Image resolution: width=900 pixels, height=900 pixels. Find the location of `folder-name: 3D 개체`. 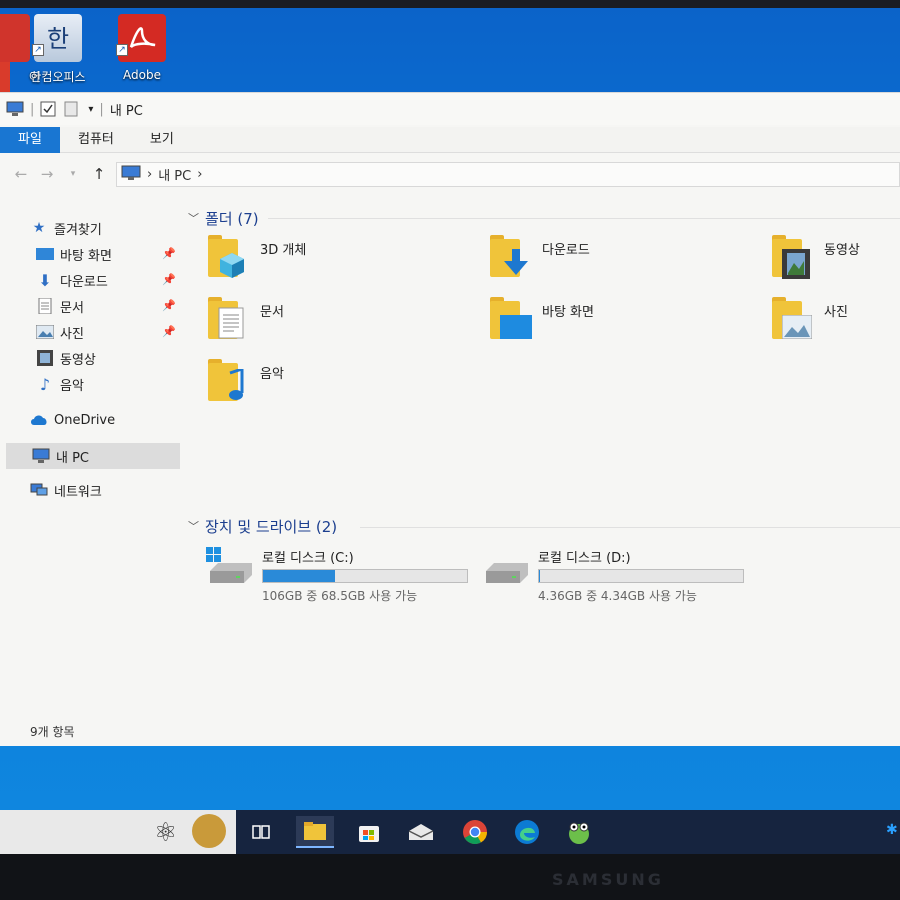

folder-name: 3D 개체 is located at coordinates (283, 250).